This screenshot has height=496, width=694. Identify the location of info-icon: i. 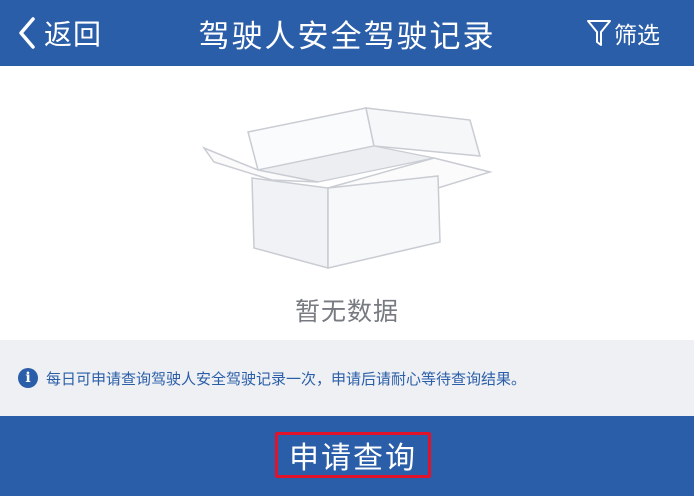
(28, 378).